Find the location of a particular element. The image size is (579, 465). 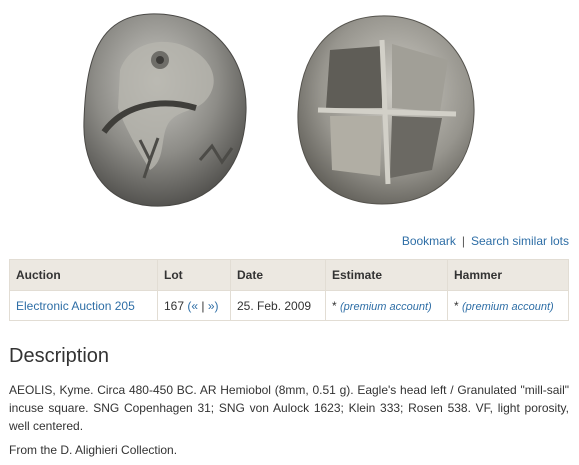

header-hammer: Hammer is located at coordinates (508, 275).